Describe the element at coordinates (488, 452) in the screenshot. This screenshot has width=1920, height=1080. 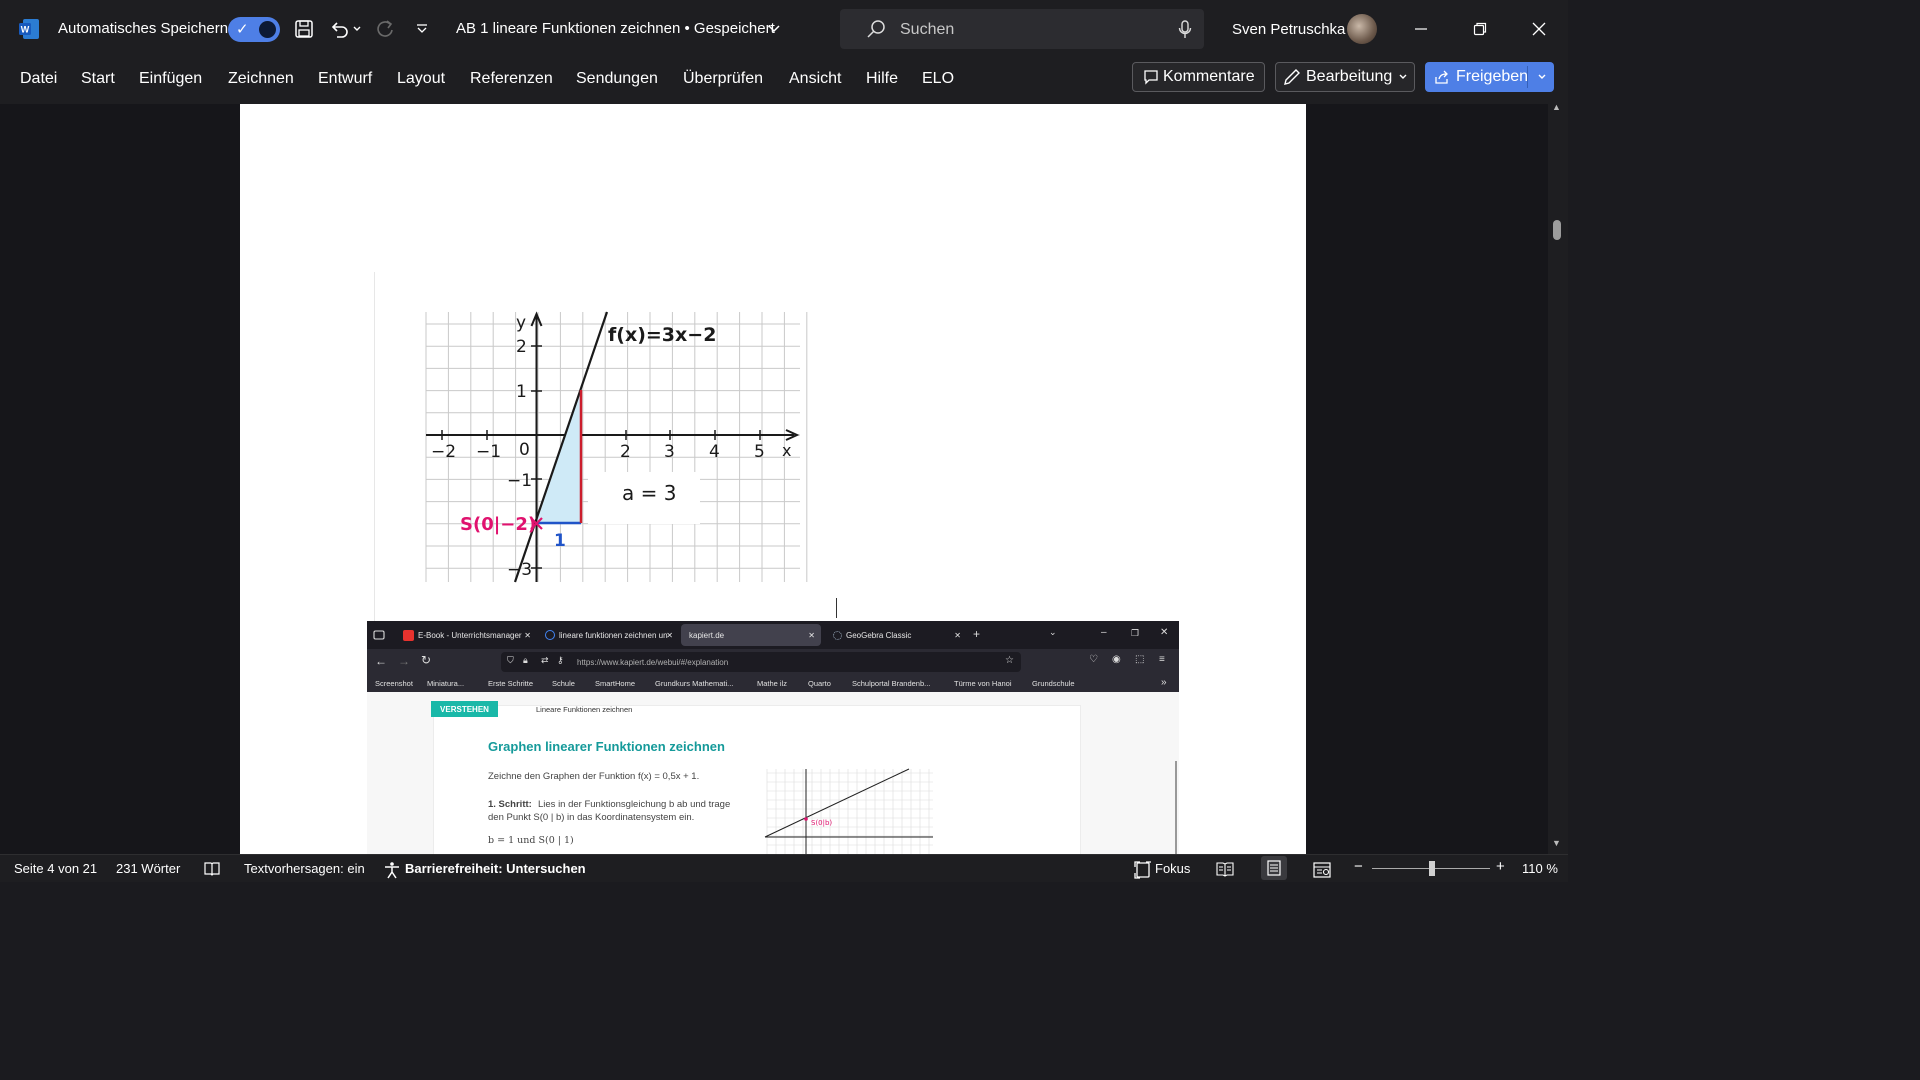
I see `x-tick-label: −1` at that location.